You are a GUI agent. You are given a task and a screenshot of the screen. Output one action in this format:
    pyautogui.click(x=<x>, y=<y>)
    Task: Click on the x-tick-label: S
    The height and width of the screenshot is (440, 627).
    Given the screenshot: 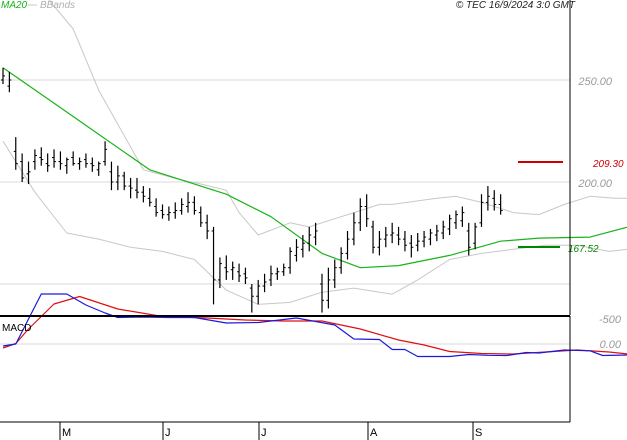 What is the action you would take?
    pyautogui.click(x=478, y=433)
    